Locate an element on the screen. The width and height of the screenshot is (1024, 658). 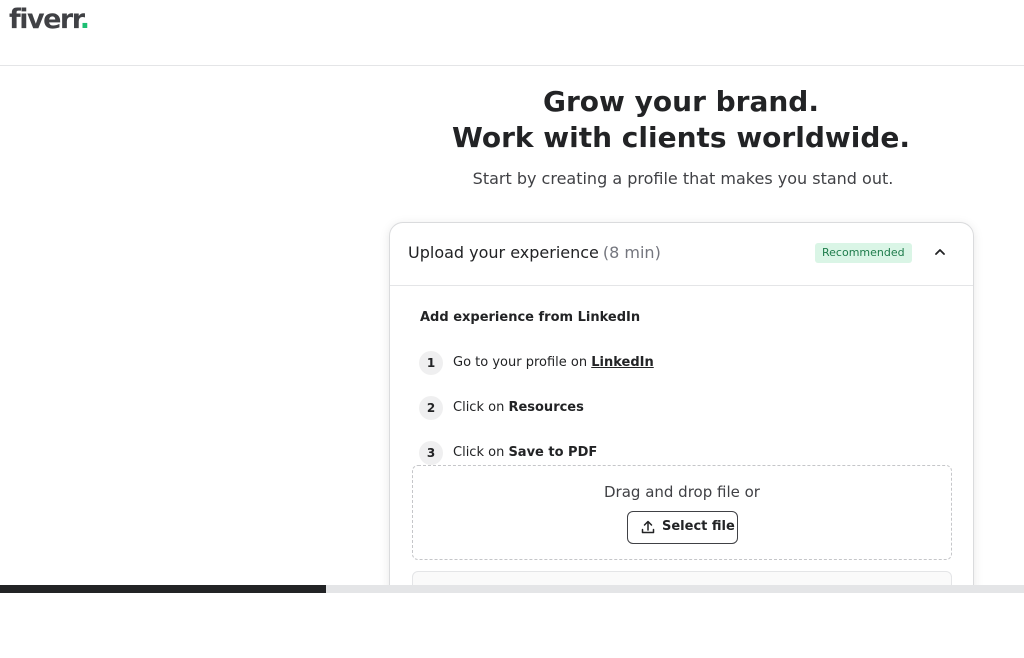
top-header: fiverr. is located at coordinates (512, 33).